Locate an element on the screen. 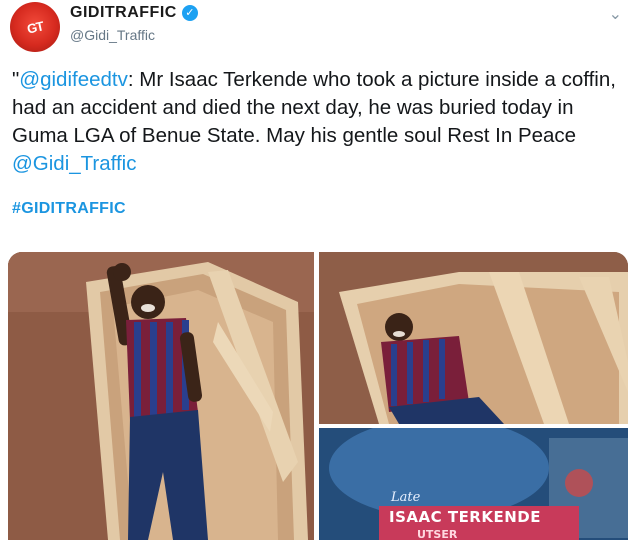  chevron-down-icon: ⌄ is located at coordinates (615, 14).